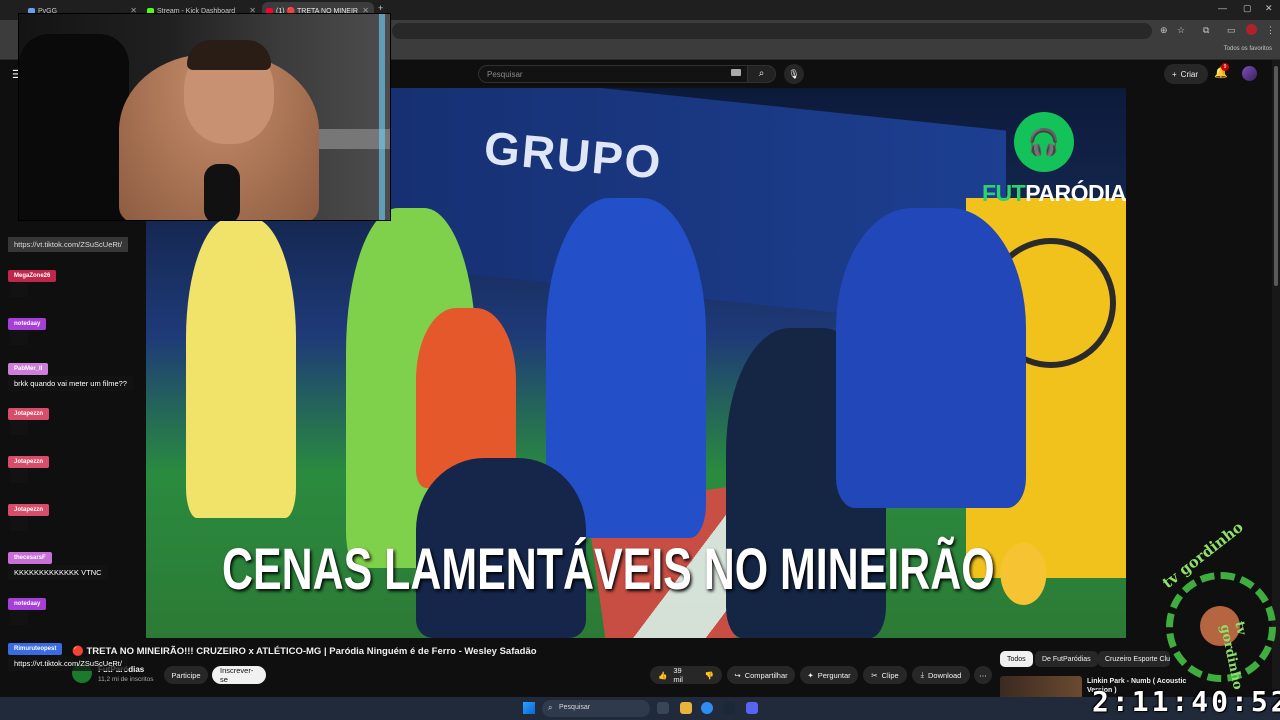 This screenshot has width=1280, height=720. I want to click on headphones-logo-icon: 🎧, so click(1044, 142).